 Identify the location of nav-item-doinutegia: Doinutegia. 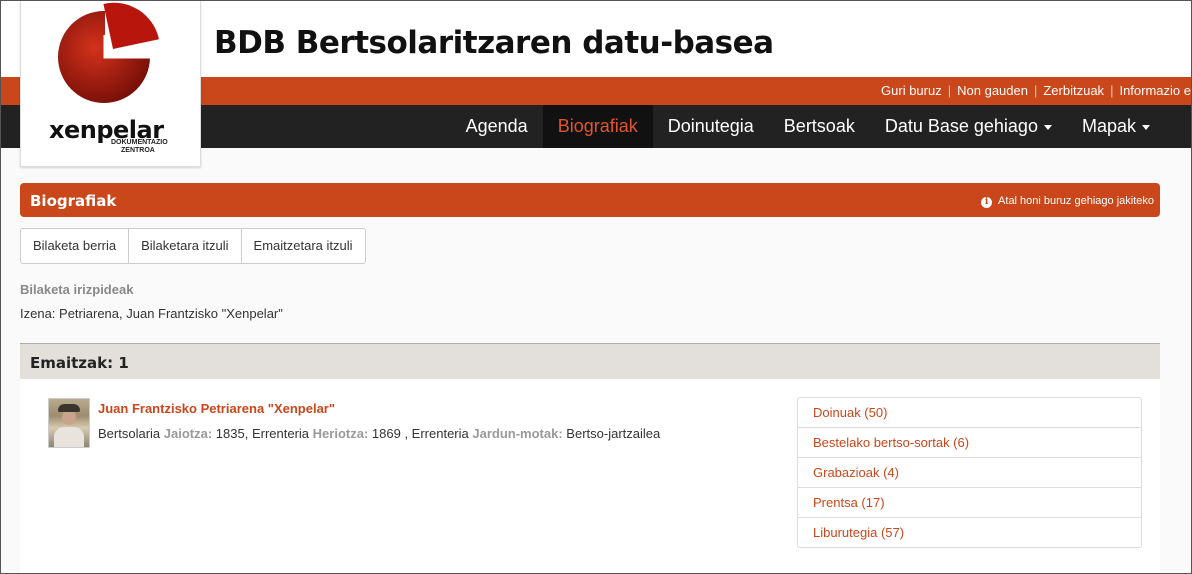
(711, 126).